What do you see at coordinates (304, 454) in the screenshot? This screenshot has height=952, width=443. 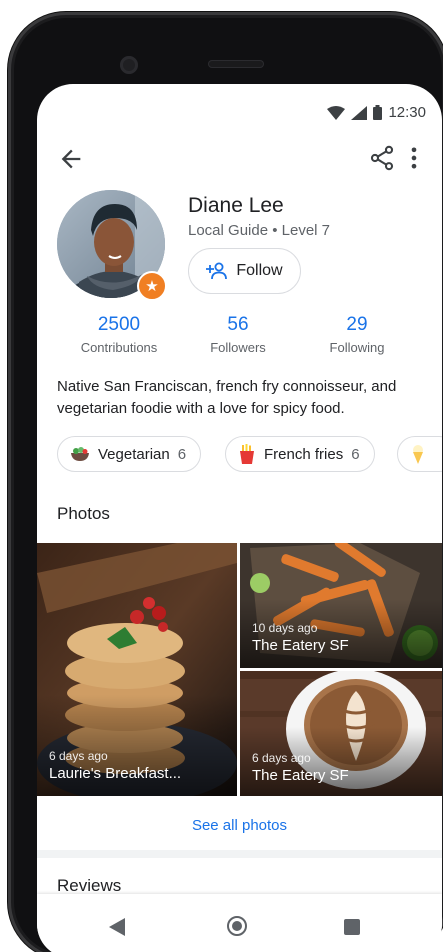 I see `chip-label: French fries` at bounding box center [304, 454].